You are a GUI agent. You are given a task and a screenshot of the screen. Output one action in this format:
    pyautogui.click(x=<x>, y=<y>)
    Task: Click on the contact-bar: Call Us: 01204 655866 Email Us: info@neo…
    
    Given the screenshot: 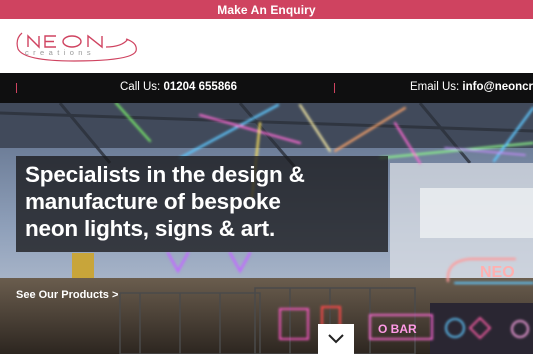 What is the action you would take?
    pyautogui.click(x=266, y=88)
    